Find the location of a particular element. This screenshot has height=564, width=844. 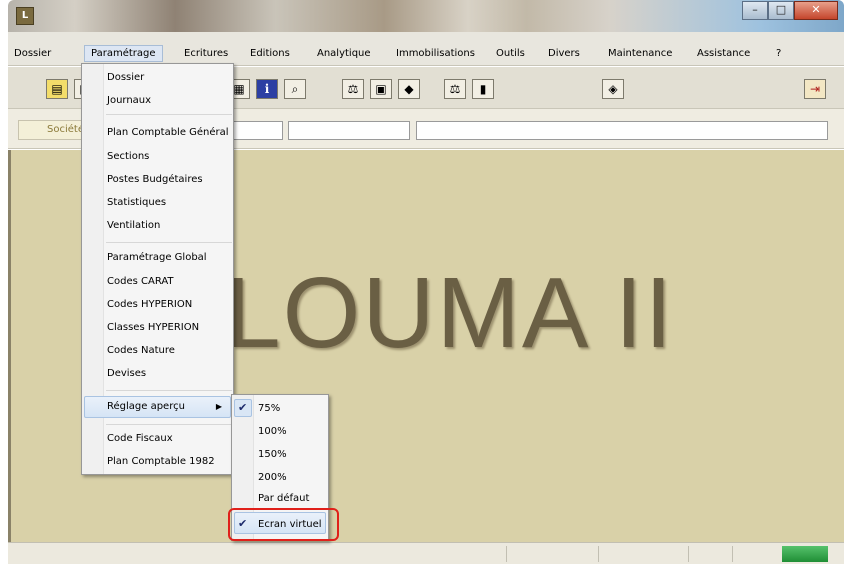

menu-item-devises: Devises is located at coordinates (126, 373).